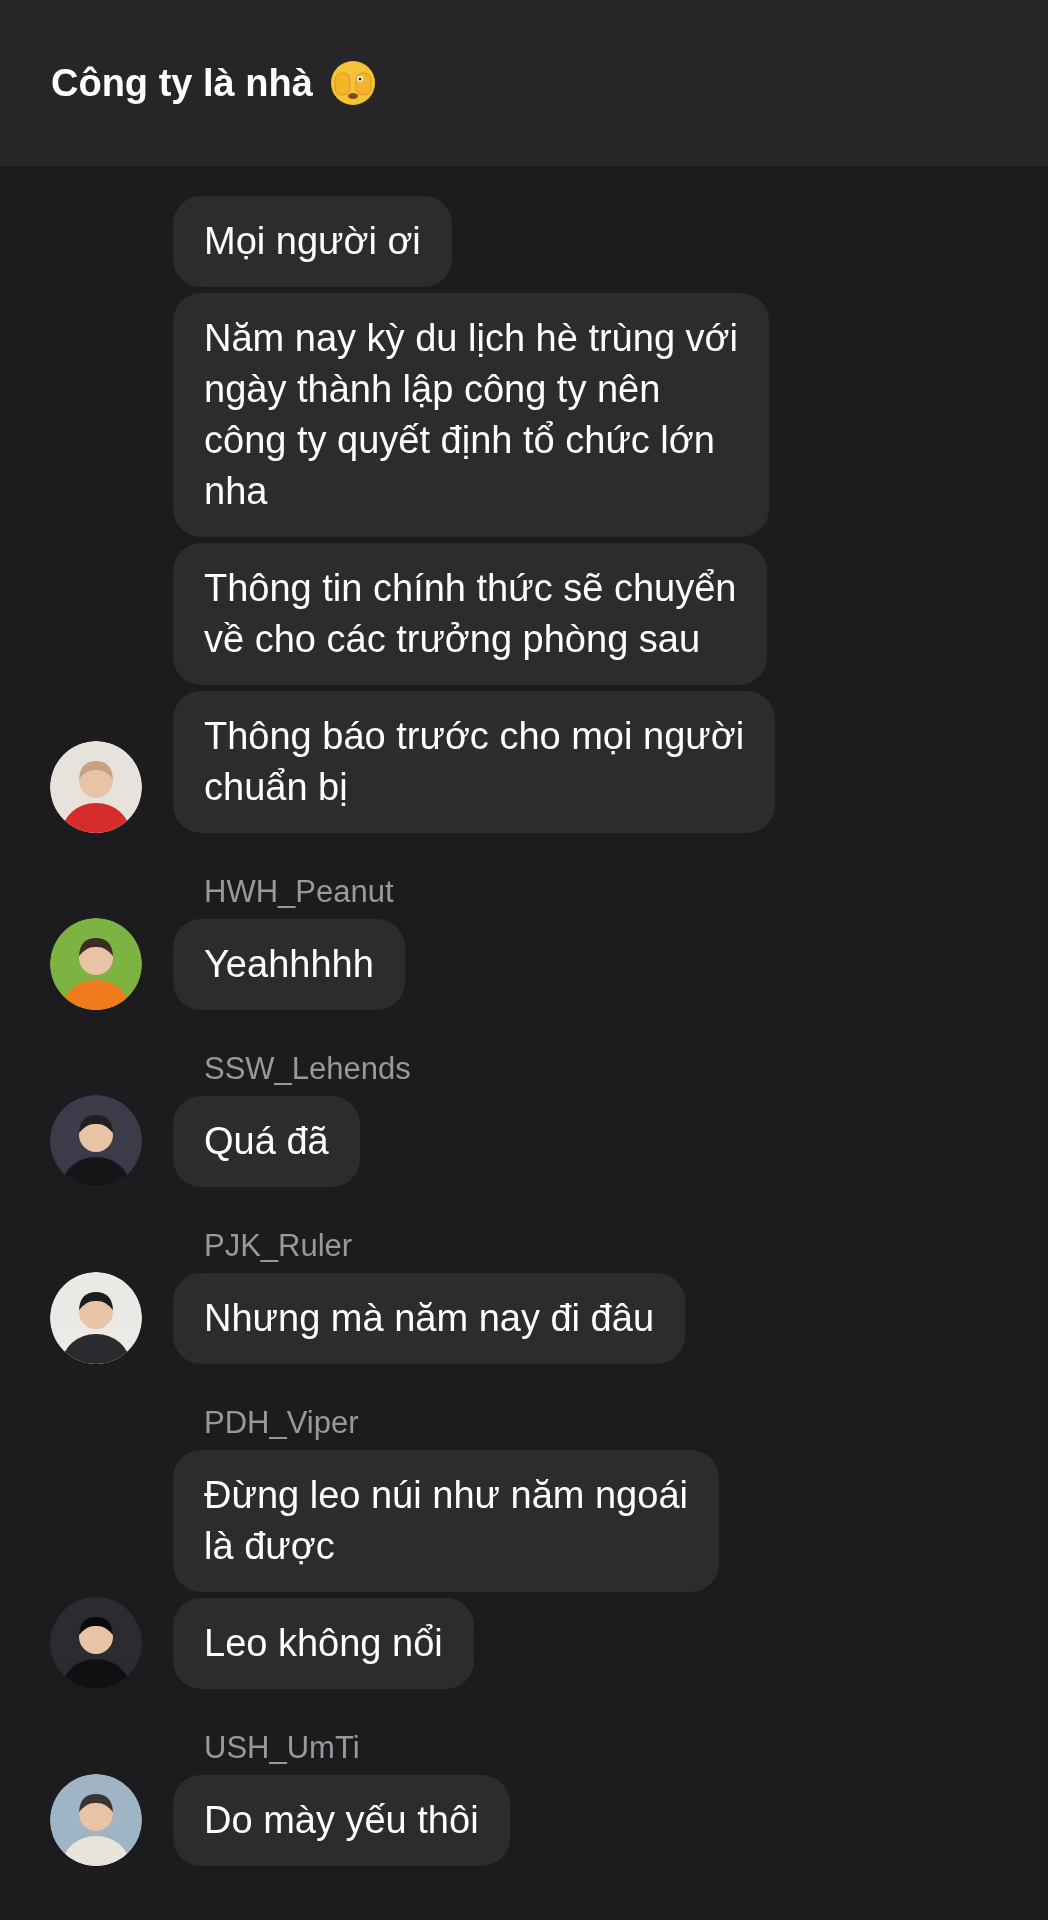 This screenshot has width=1048, height=1920. What do you see at coordinates (299, 892) in the screenshot?
I see `sender-name: HWH_Peanut` at bounding box center [299, 892].